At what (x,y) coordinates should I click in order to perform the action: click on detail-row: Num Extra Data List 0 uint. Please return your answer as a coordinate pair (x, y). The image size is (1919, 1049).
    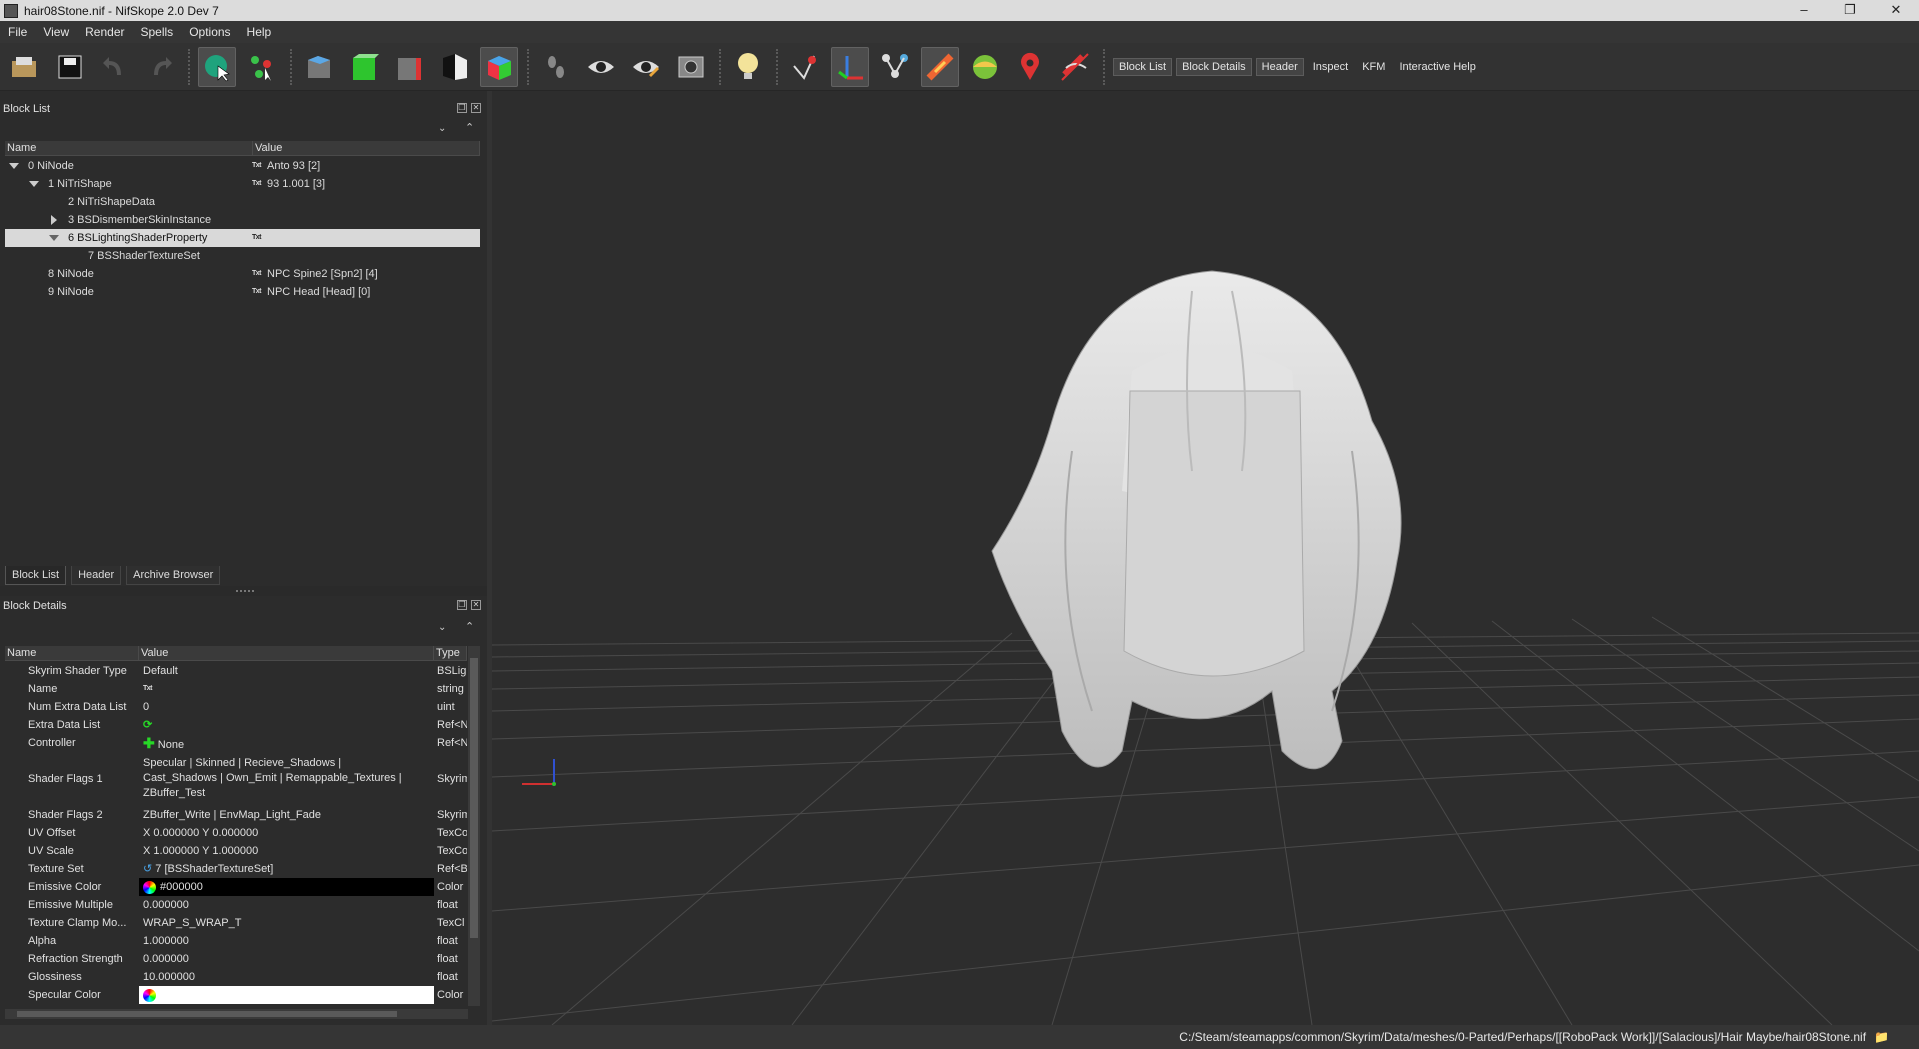
    Looking at the image, I should click on (236, 707).